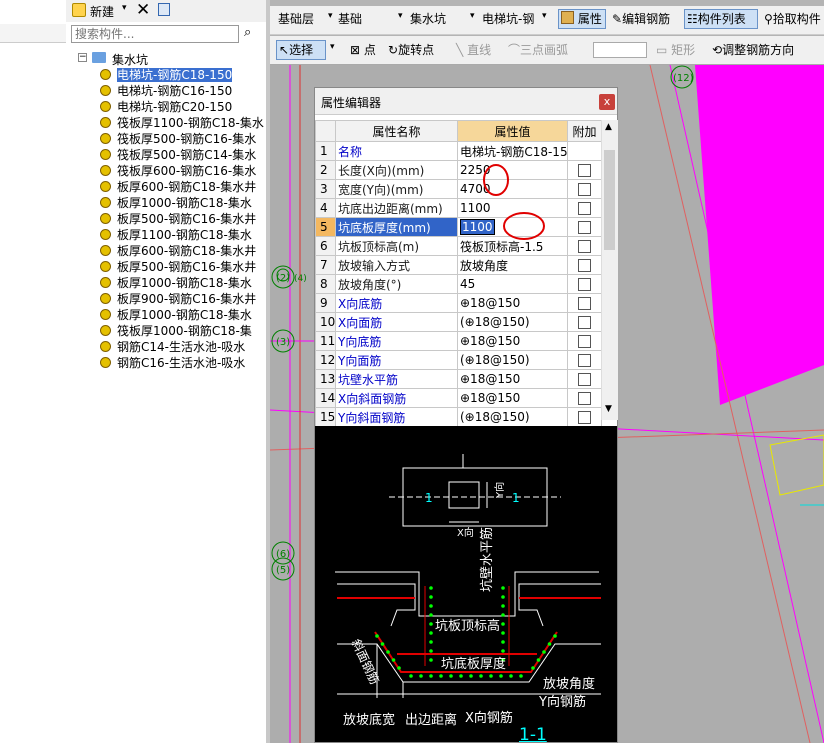 The image size is (824, 743). I want to click on properties-button: 属性, so click(582, 19).